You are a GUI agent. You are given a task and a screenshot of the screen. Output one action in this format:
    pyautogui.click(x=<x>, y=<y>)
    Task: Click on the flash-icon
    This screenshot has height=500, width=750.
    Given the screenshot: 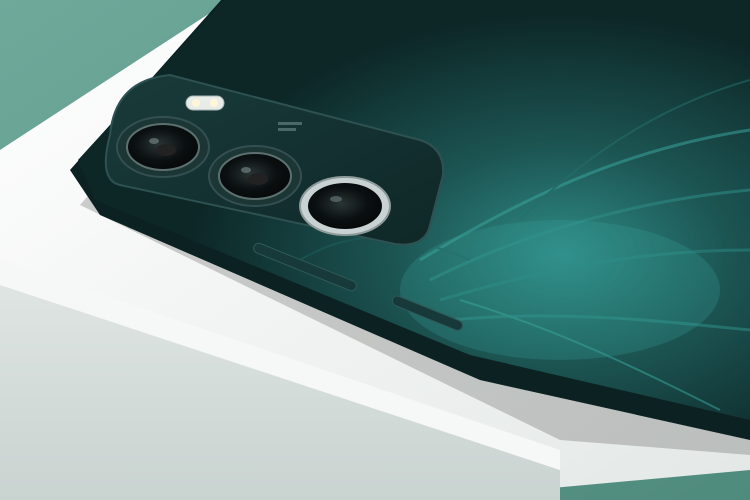 What is the action you would take?
    pyautogui.click(x=205, y=103)
    